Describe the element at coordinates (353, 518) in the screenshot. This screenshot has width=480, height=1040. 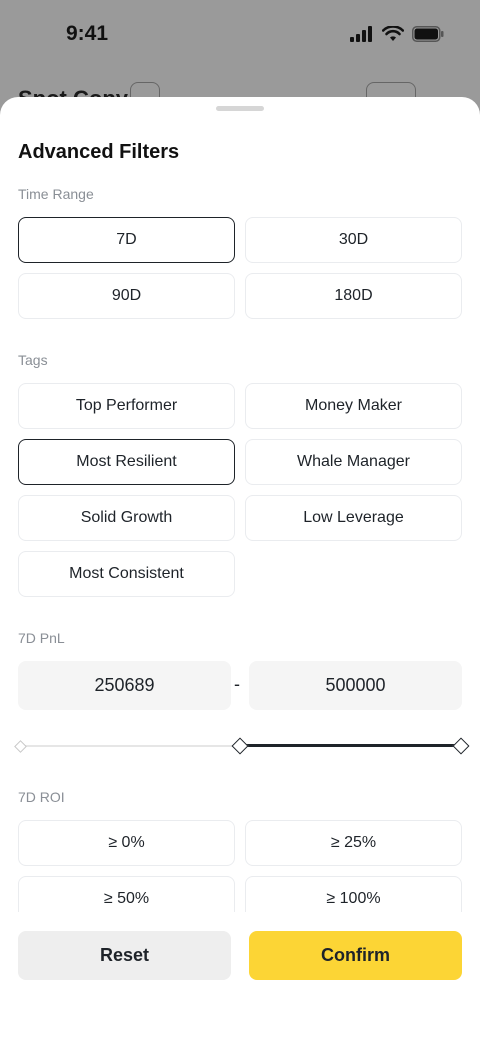
I see `tag-low-leverage: Low Leverage` at that location.